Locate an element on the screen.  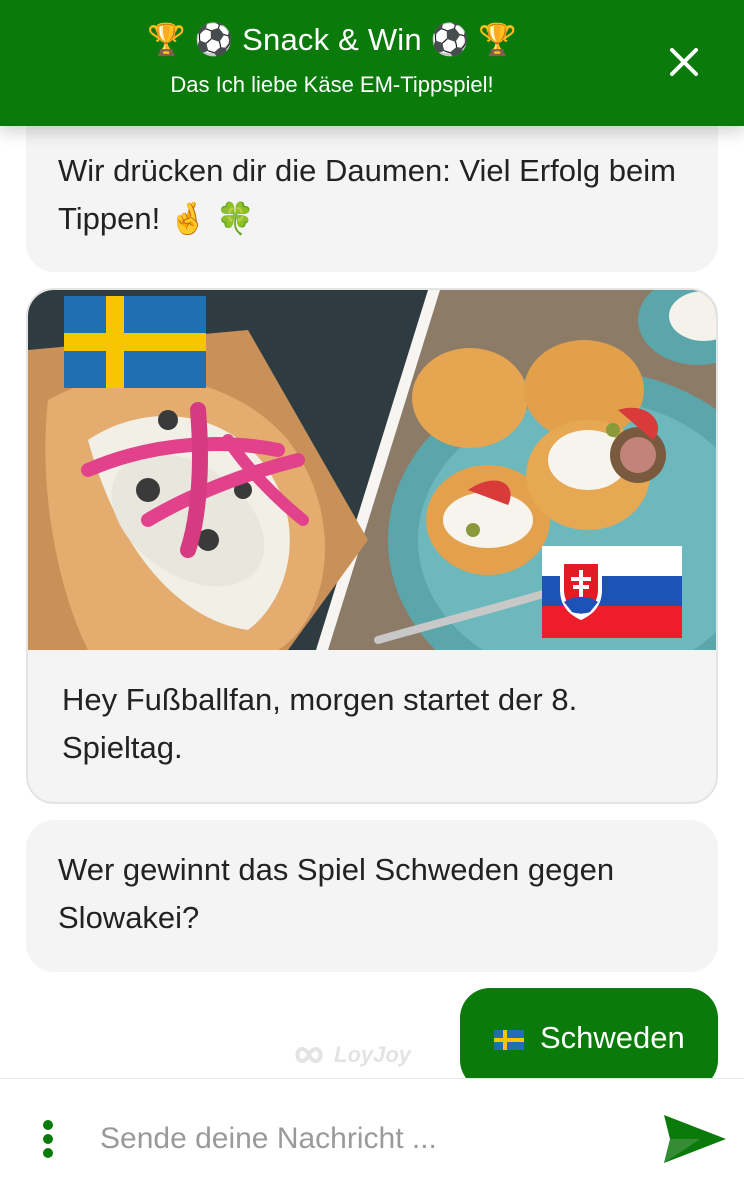
more-vertical-icon is located at coordinates (48, 1139).